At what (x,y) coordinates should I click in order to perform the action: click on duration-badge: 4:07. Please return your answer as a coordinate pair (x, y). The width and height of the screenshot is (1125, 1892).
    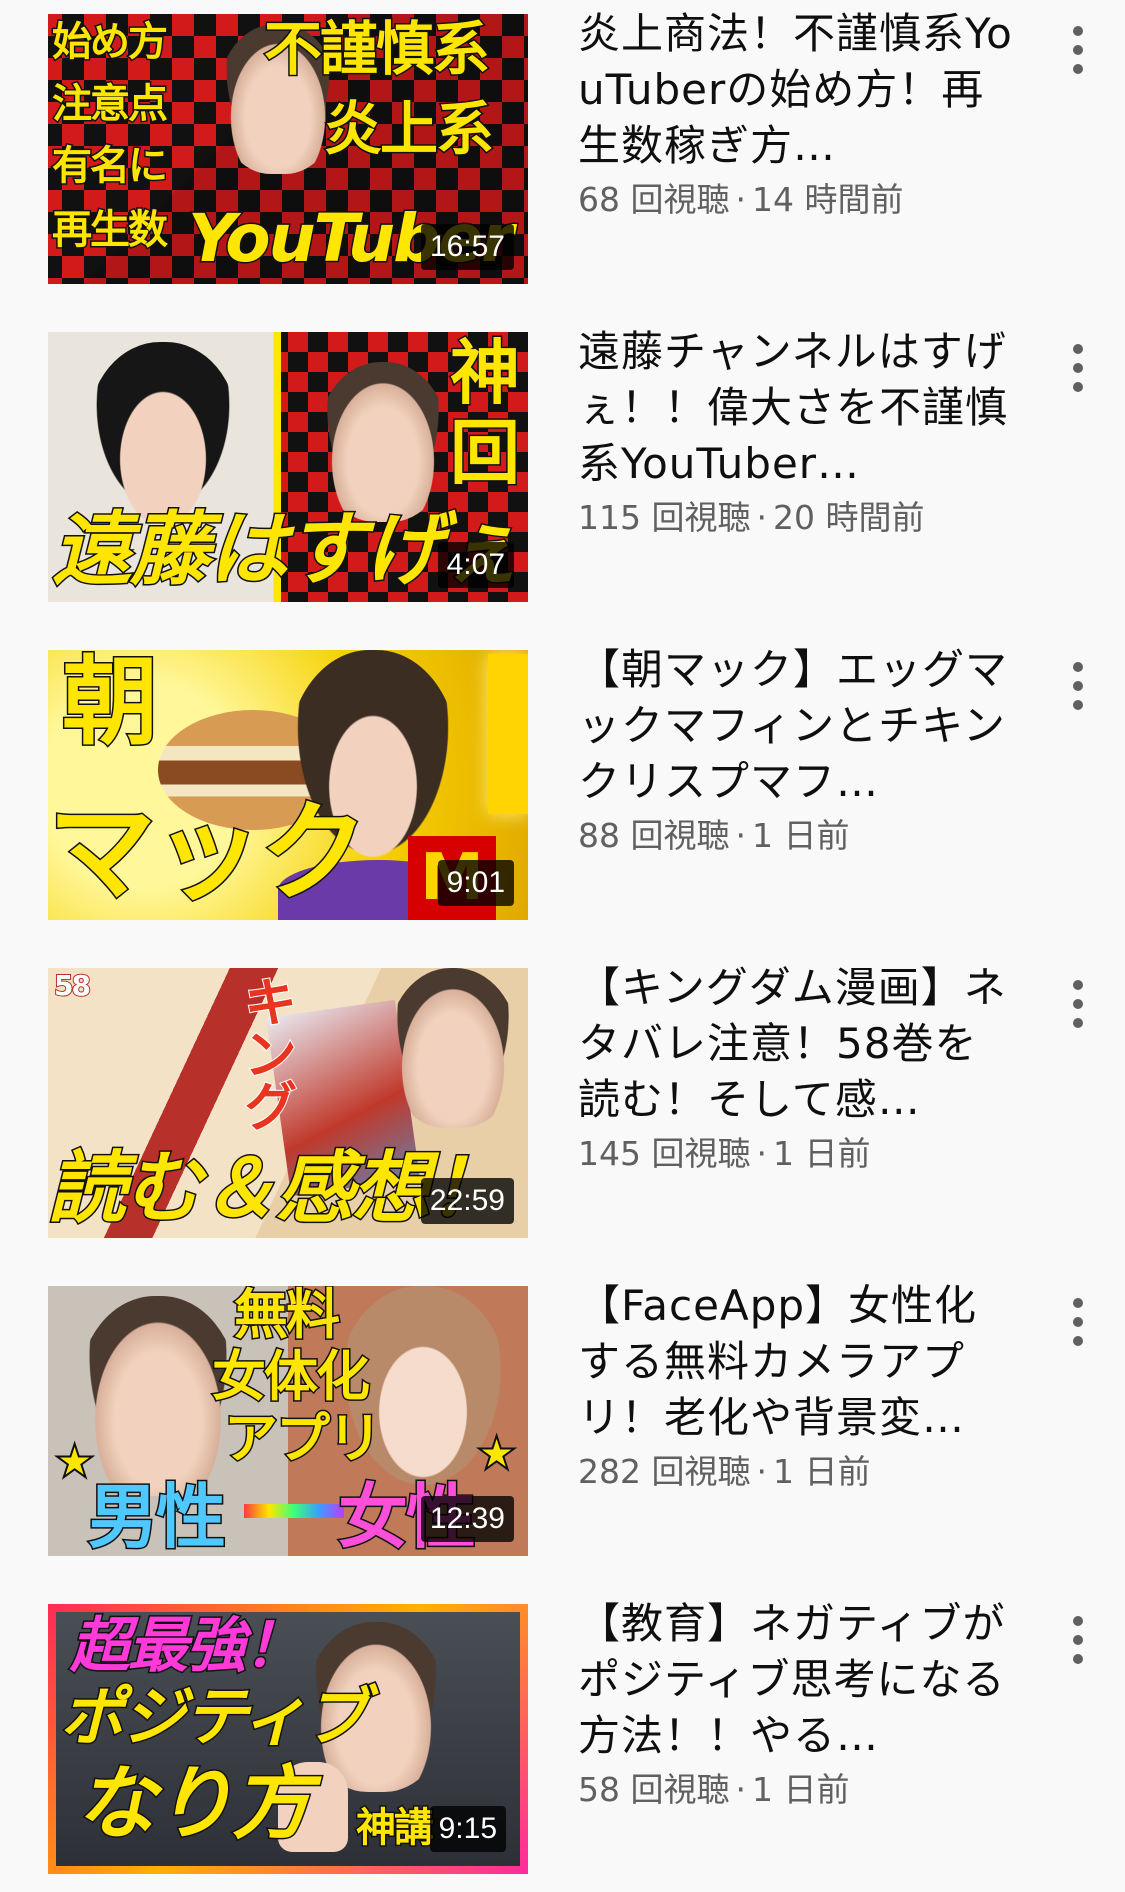
    Looking at the image, I should click on (475, 565).